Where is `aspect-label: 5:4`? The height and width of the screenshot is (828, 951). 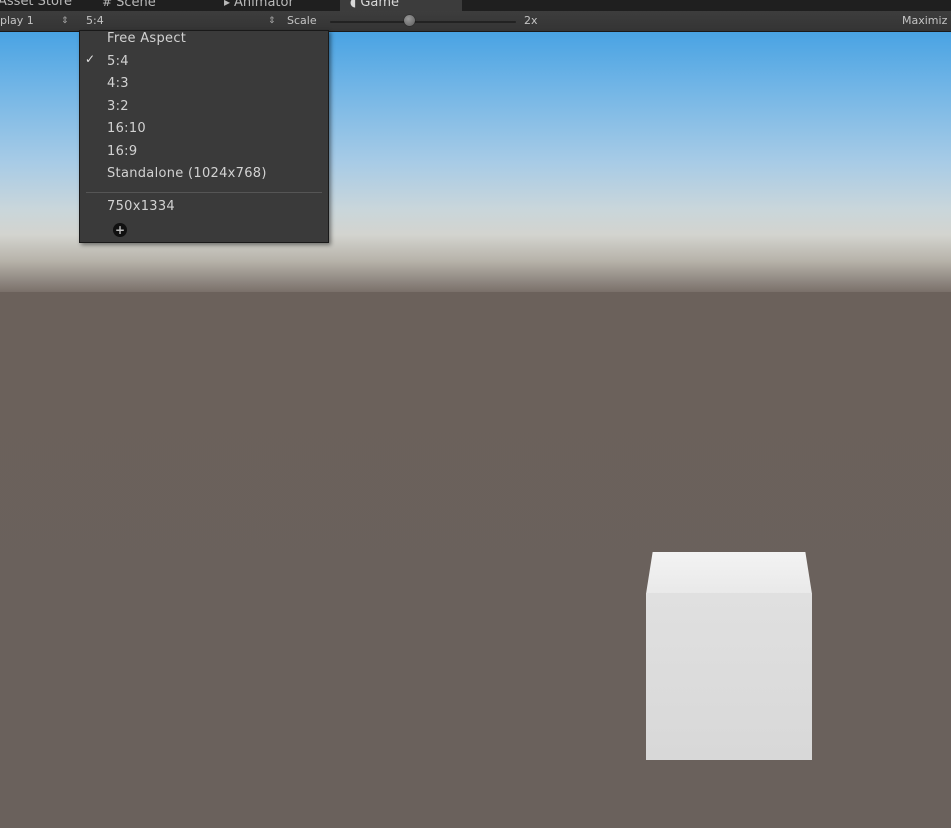
aspect-label: 5:4 is located at coordinates (95, 20).